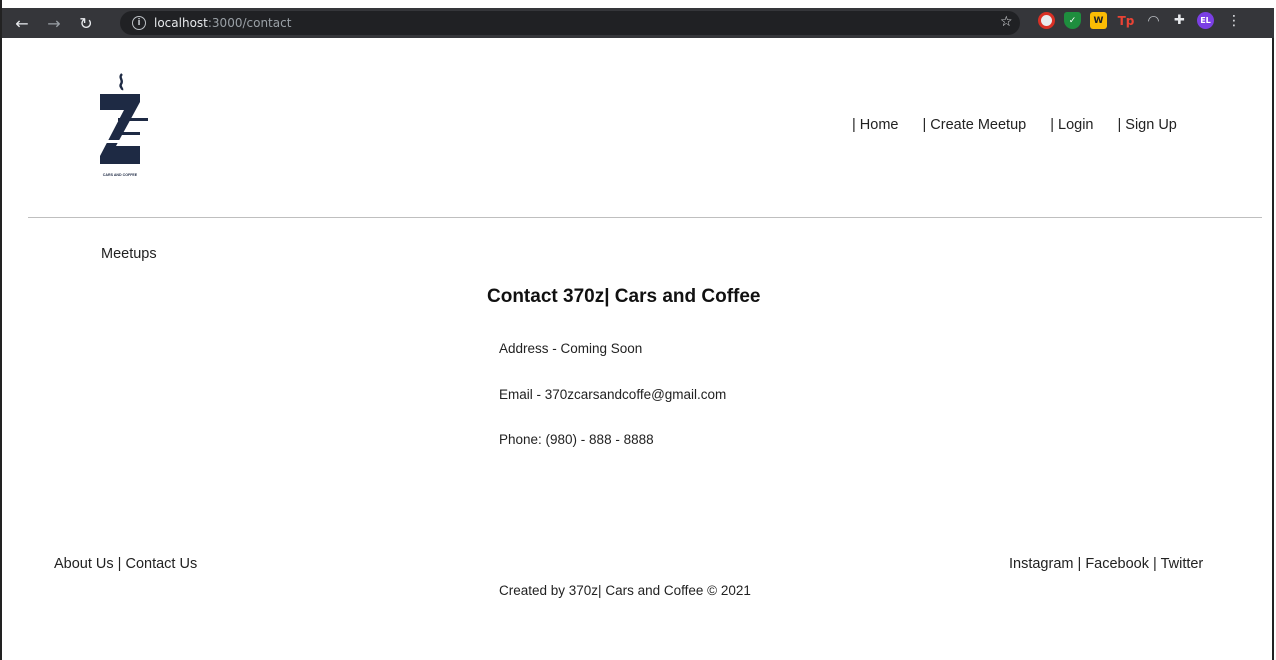 The height and width of the screenshot is (660, 1276). Describe the element at coordinates (1182, 564) in the screenshot. I see `footer-twitter-link: Twitter` at that location.